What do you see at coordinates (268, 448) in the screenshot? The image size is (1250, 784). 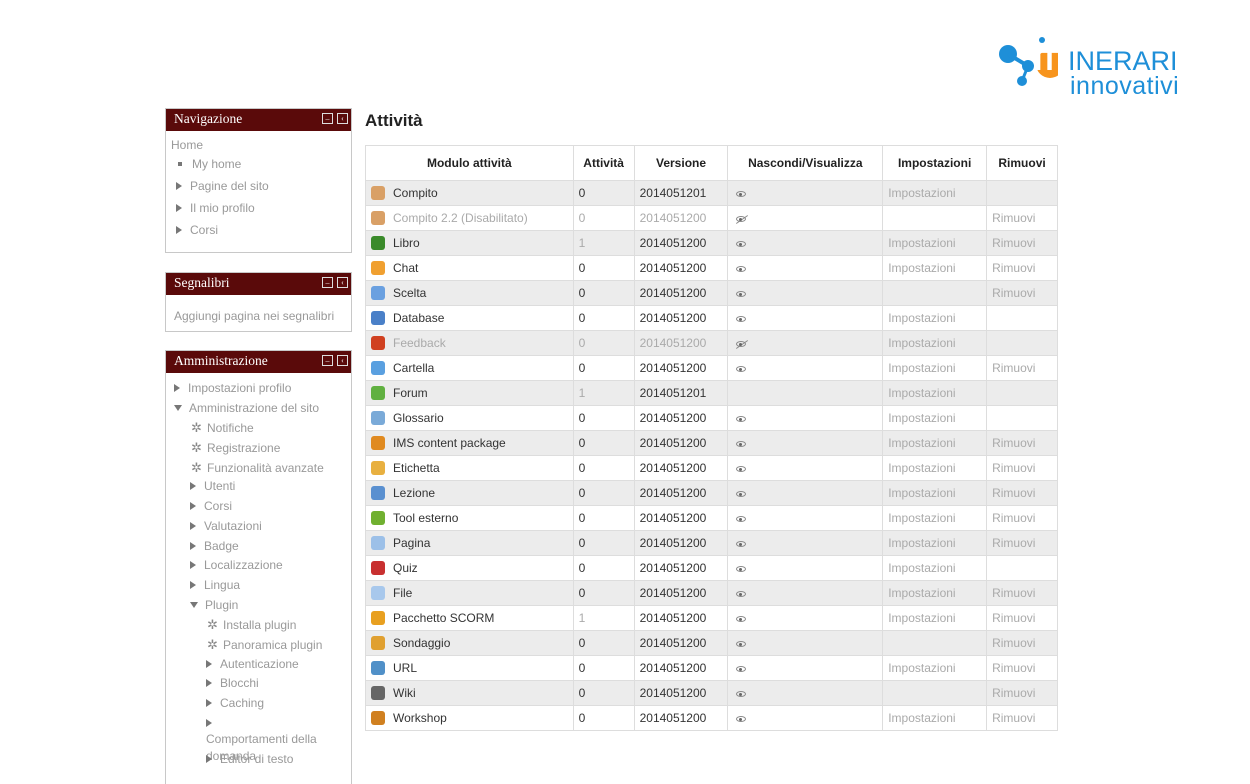 I see `admin-tree-item: ✲ Registrazione` at bounding box center [268, 448].